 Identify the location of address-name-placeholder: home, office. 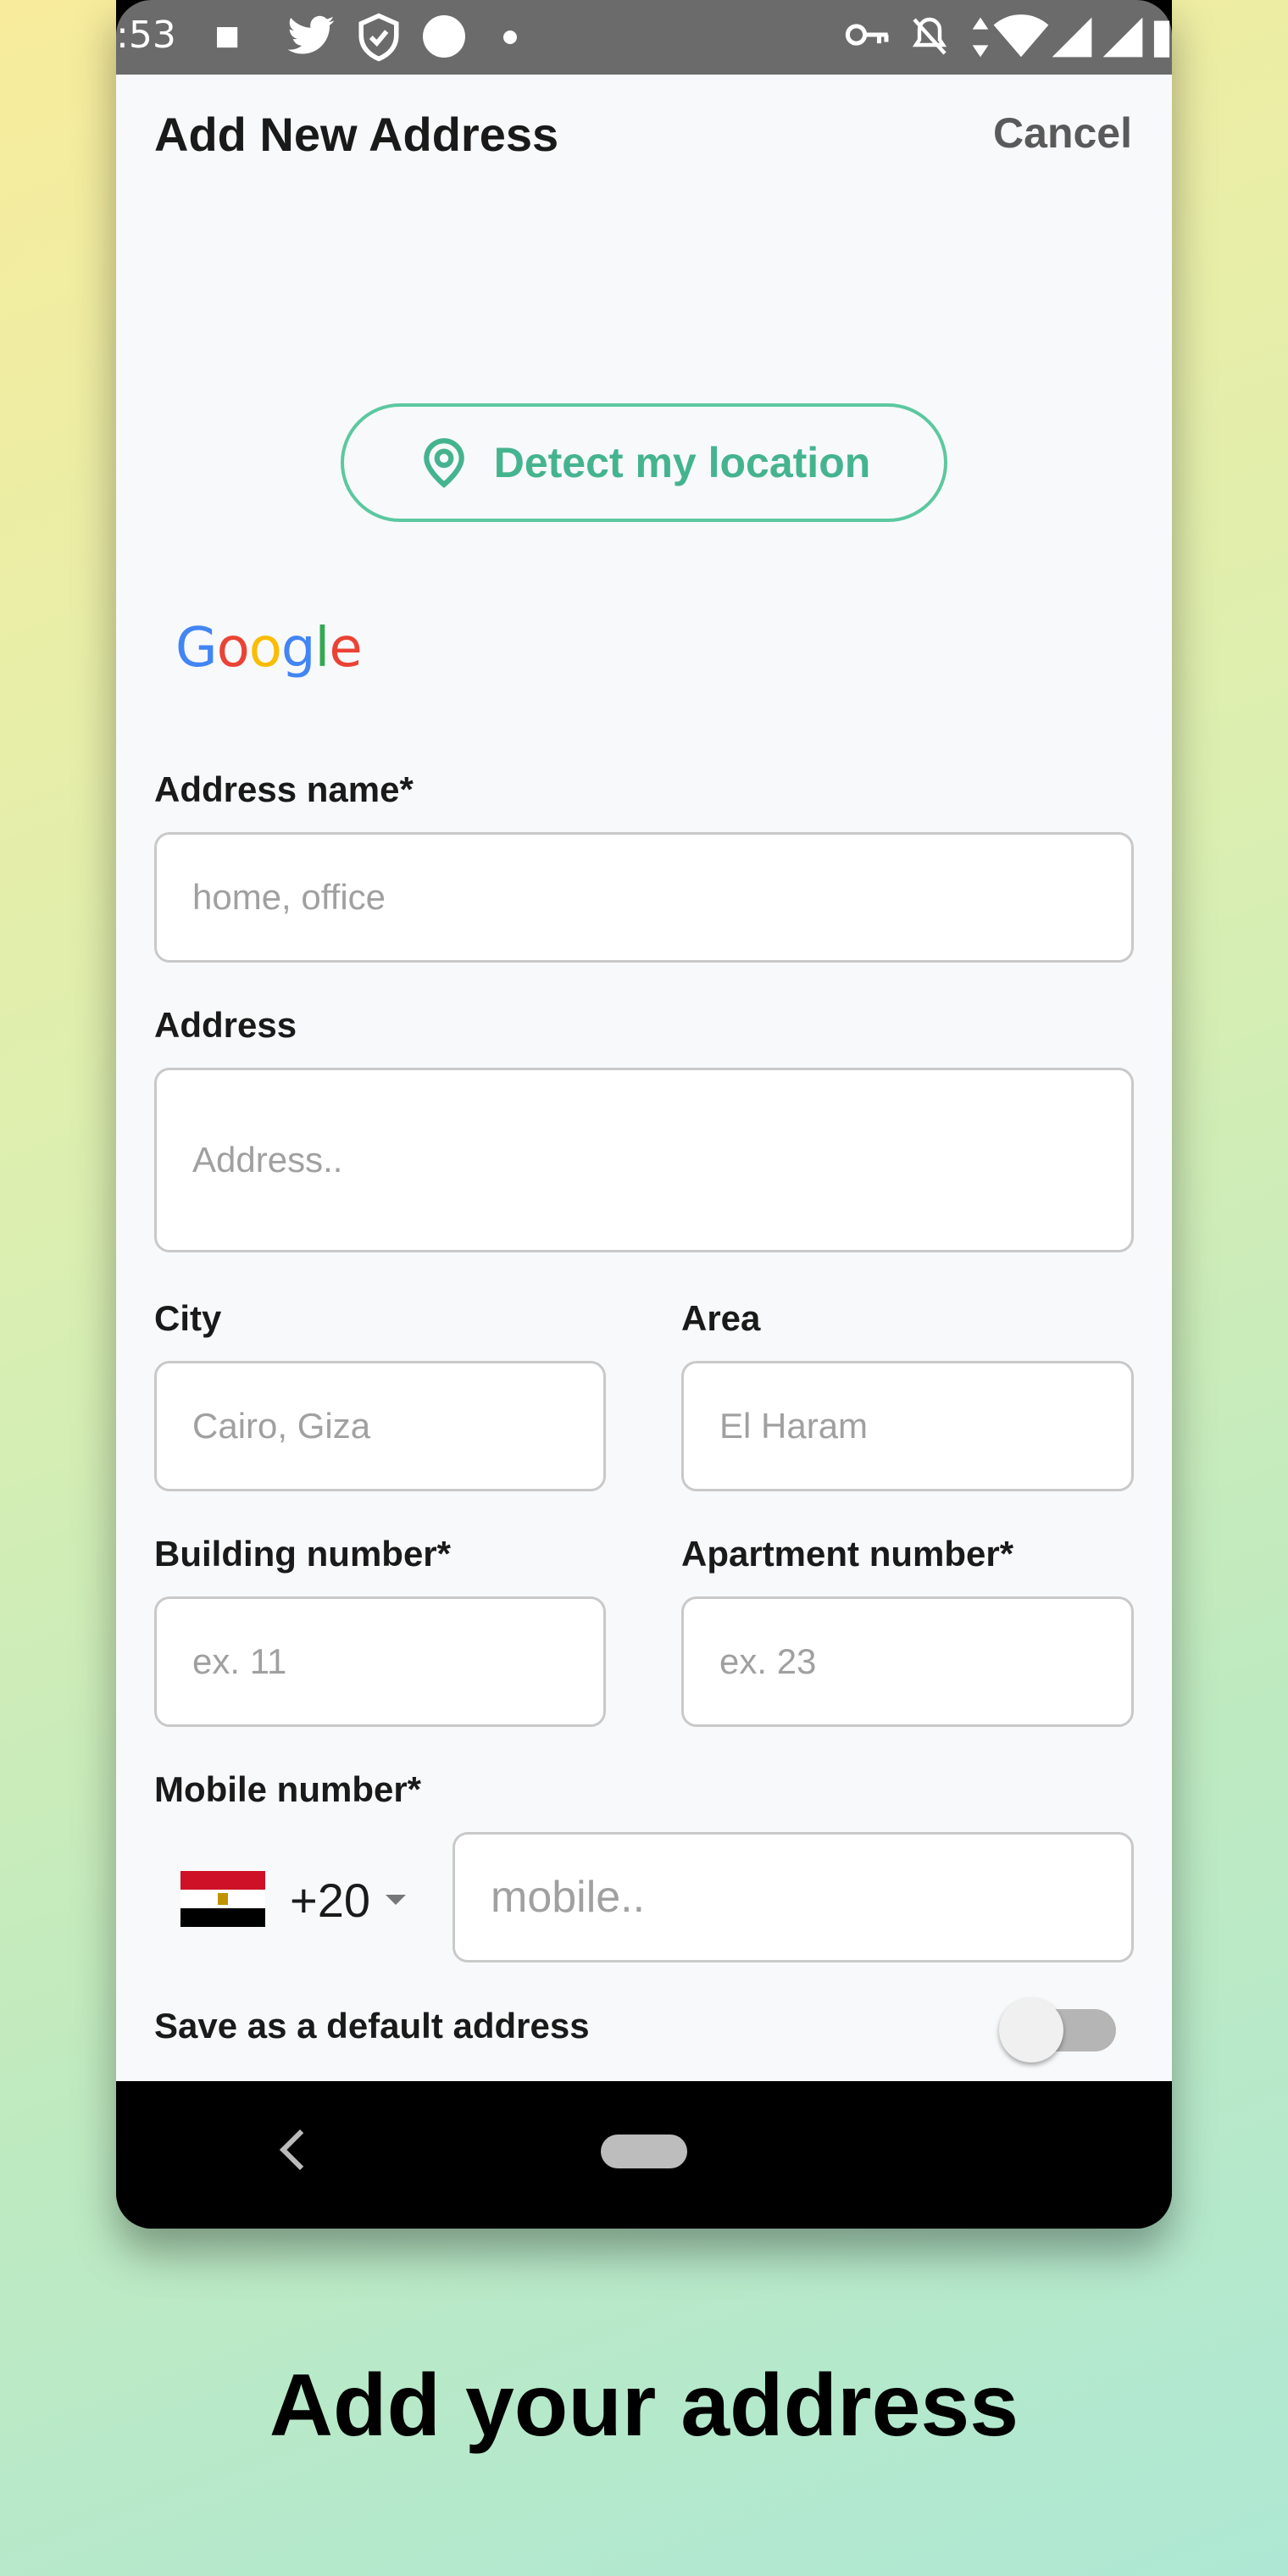
(289, 897).